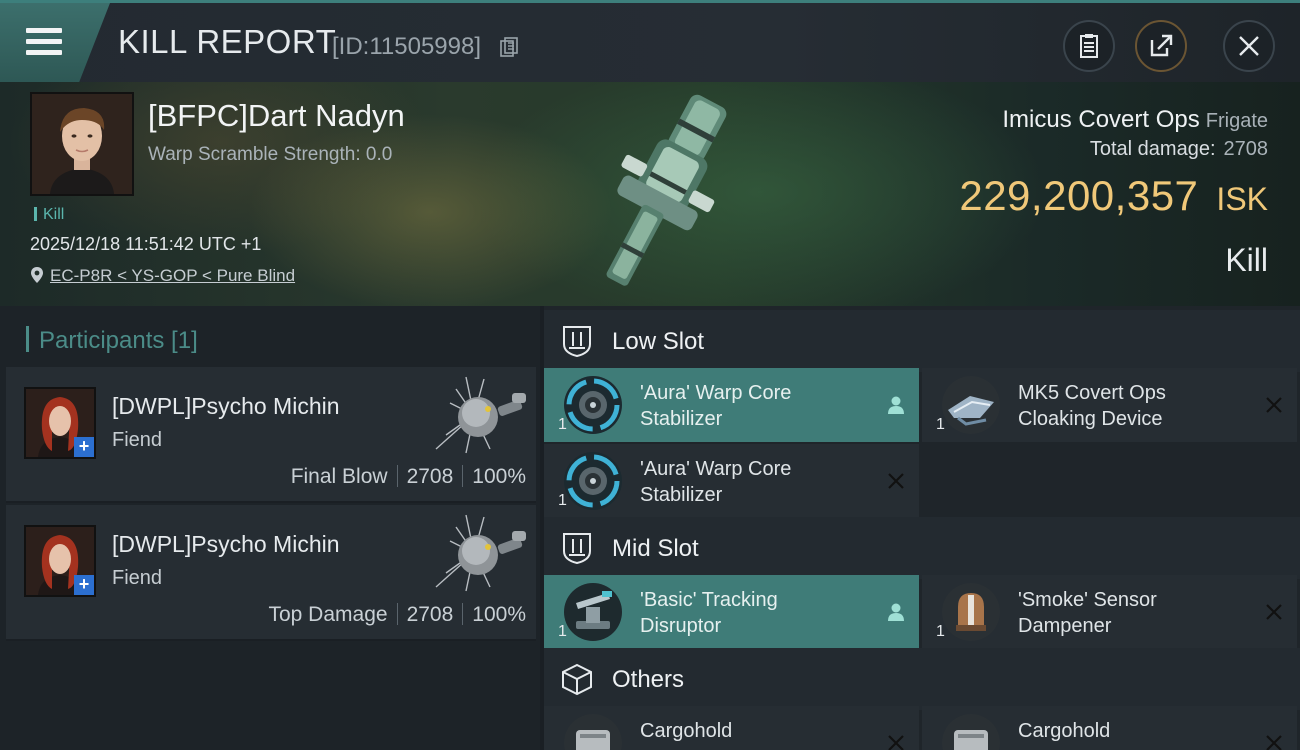 This screenshot has width=1300, height=750. I want to click on clipboard-button, so click(1089, 46).